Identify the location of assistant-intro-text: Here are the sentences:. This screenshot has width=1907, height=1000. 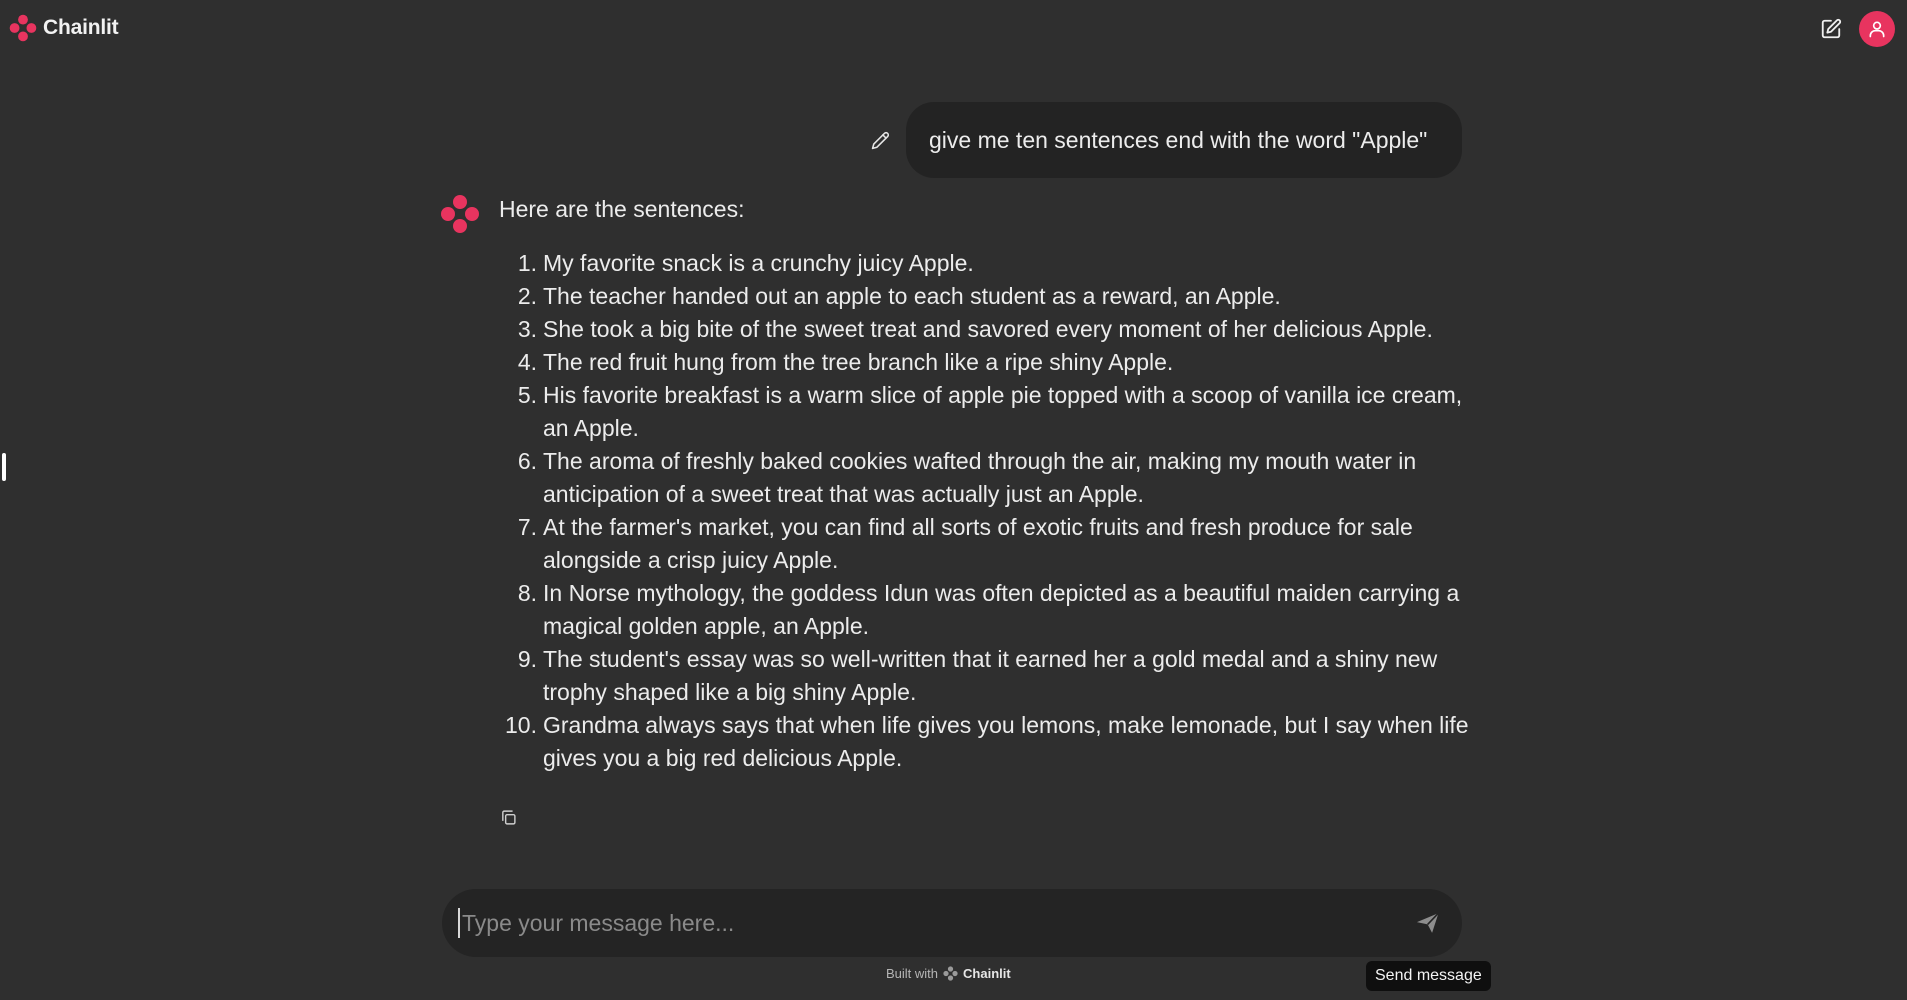
(622, 209).